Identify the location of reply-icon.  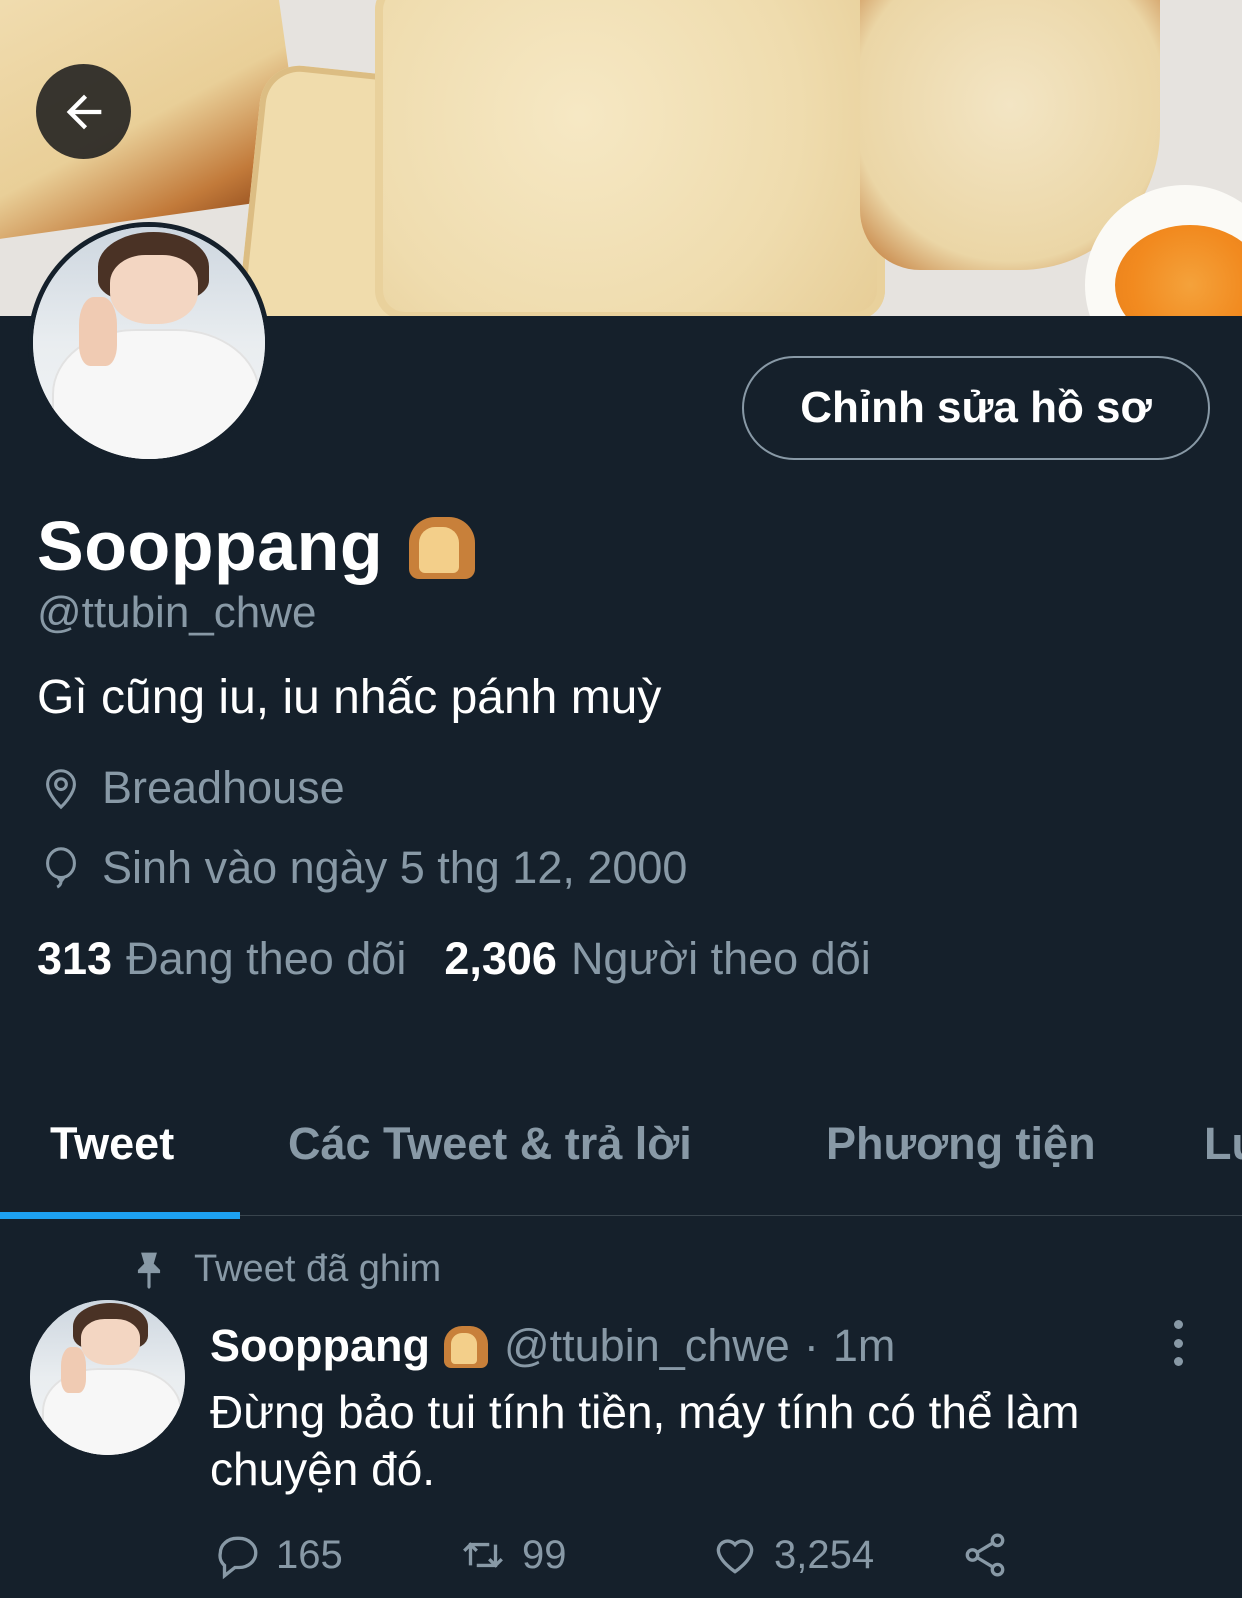
(238, 1558).